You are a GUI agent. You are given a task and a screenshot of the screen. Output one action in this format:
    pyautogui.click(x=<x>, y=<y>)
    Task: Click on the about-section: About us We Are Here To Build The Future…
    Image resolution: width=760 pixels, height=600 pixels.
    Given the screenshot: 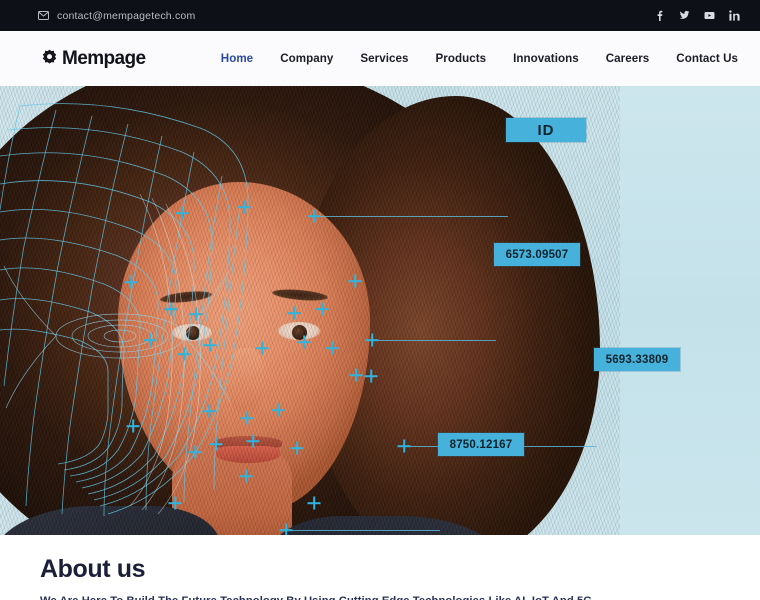 What is the action you would take?
    pyautogui.click(x=380, y=567)
    